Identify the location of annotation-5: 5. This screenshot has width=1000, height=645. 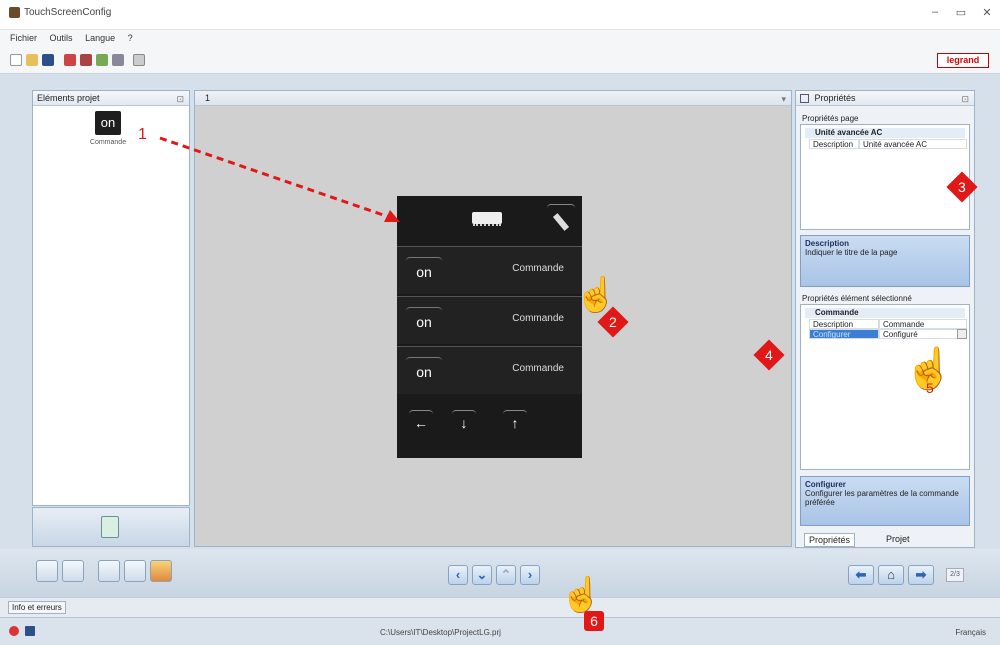
(930, 388).